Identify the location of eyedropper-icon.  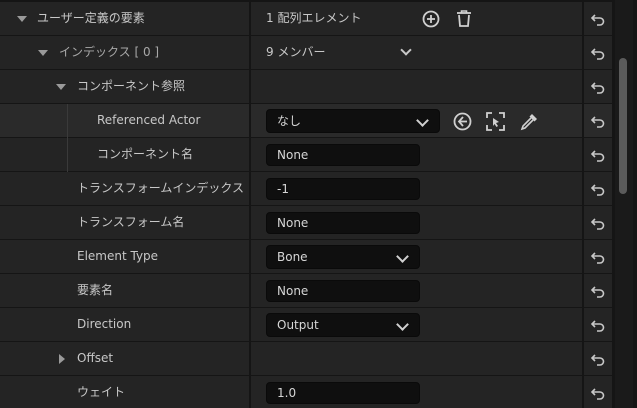
(529, 121).